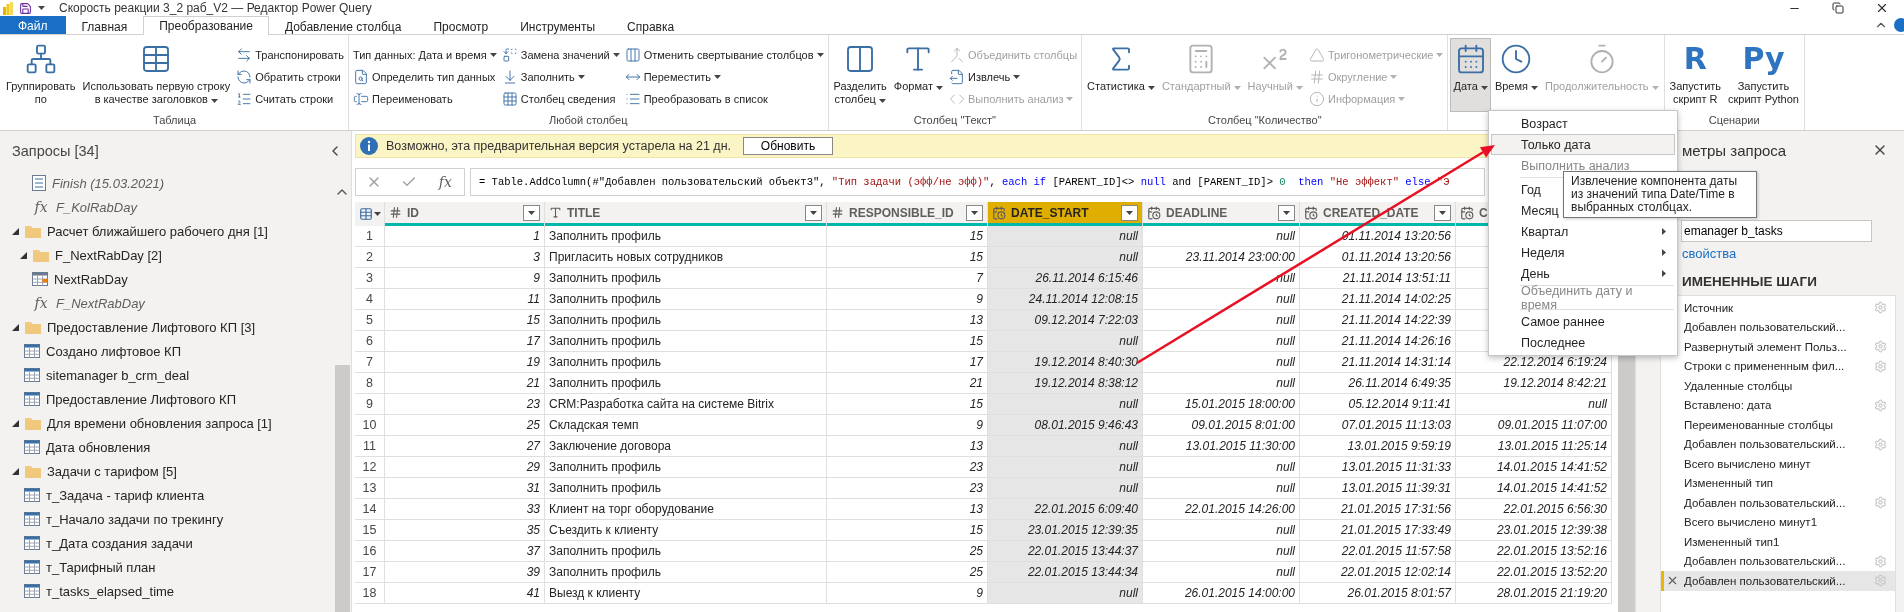 This screenshot has width=1904, height=612. What do you see at coordinates (425, 99) in the screenshot?
I see `ribbon-button: Переименовать` at bounding box center [425, 99].